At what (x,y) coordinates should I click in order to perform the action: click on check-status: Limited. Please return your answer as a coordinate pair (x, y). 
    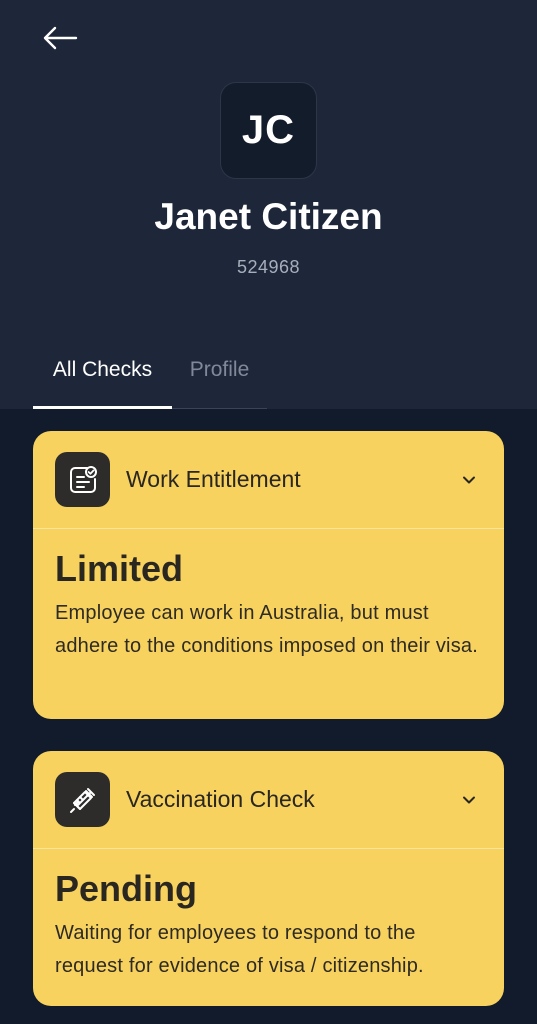
    Looking at the image, I should click on (119, 568).